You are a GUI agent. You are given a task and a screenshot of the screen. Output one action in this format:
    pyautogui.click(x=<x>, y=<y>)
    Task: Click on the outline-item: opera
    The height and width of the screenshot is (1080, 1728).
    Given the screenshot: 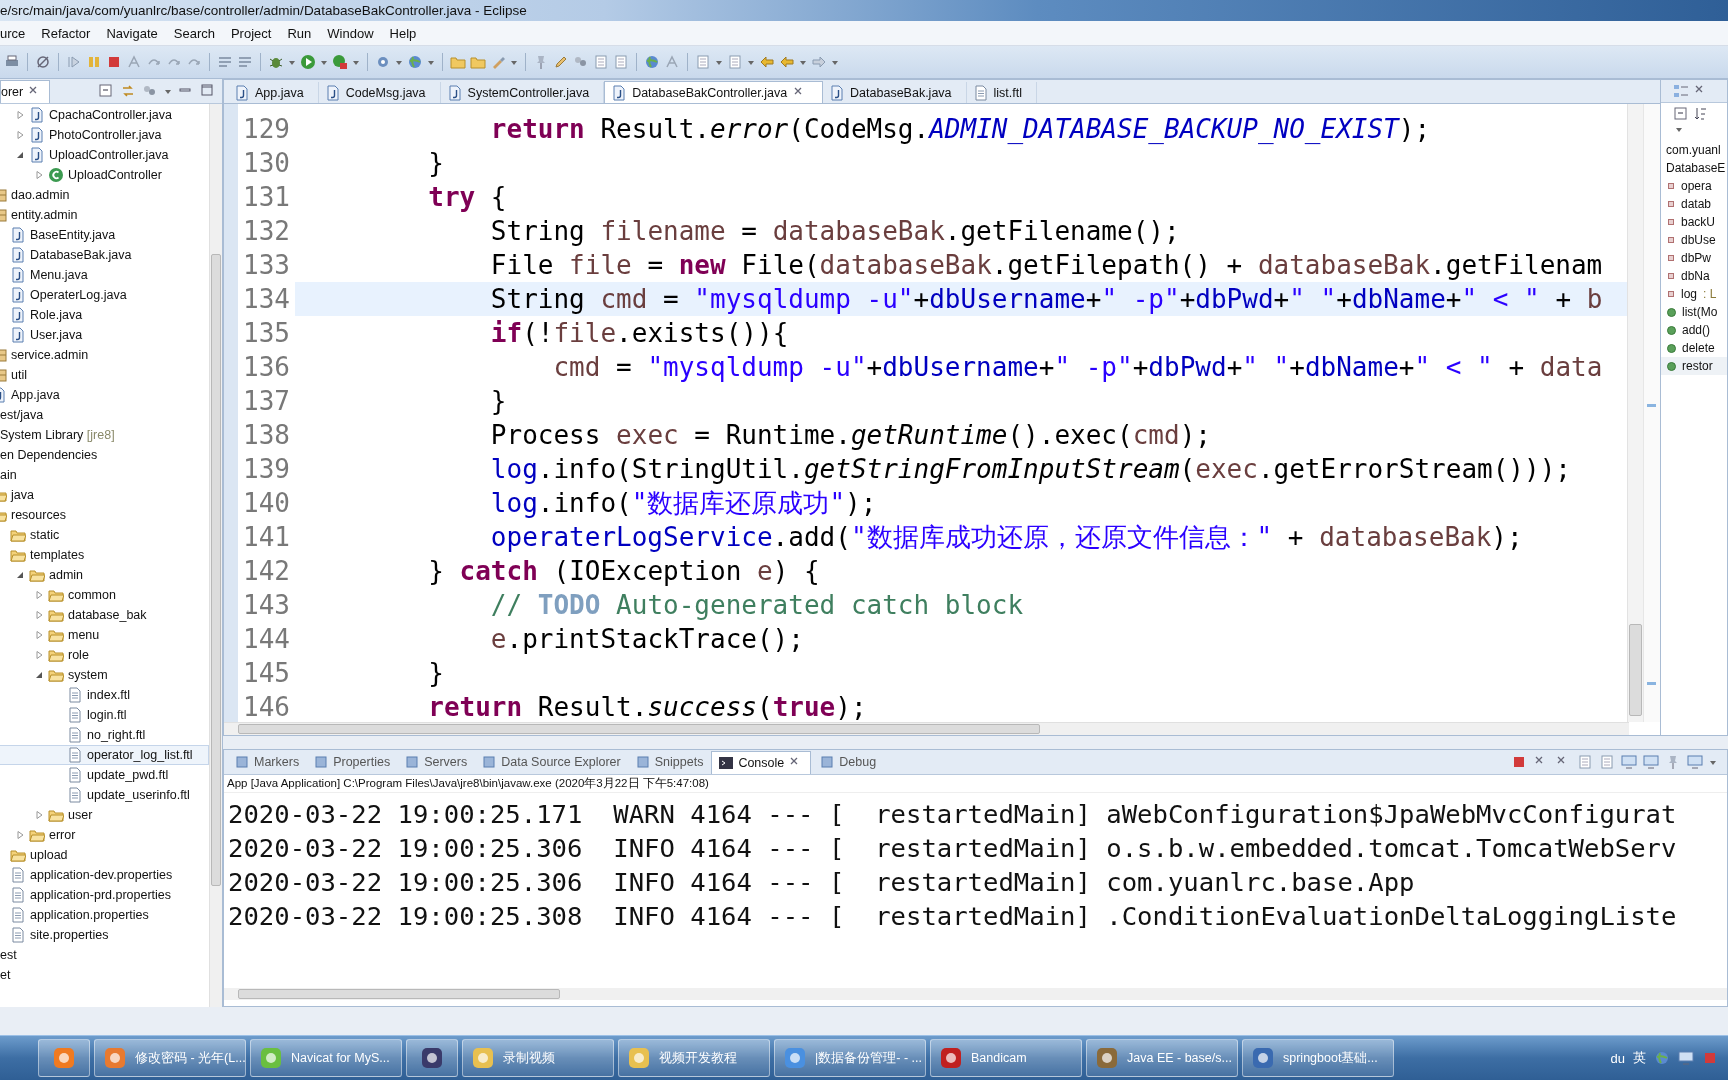 What is the action you would take?
    pyautogui.click(x=1694, y=186)
    